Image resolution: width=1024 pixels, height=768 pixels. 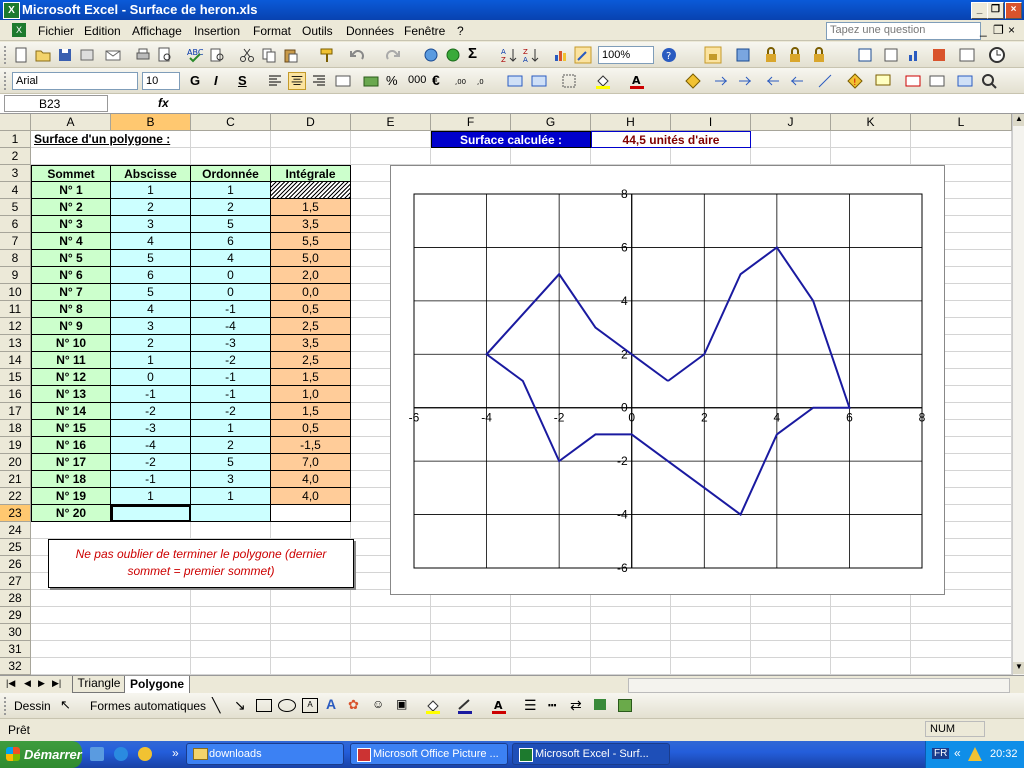 I want to click on doc-close-button: ×, so click(x=1011, y=30).